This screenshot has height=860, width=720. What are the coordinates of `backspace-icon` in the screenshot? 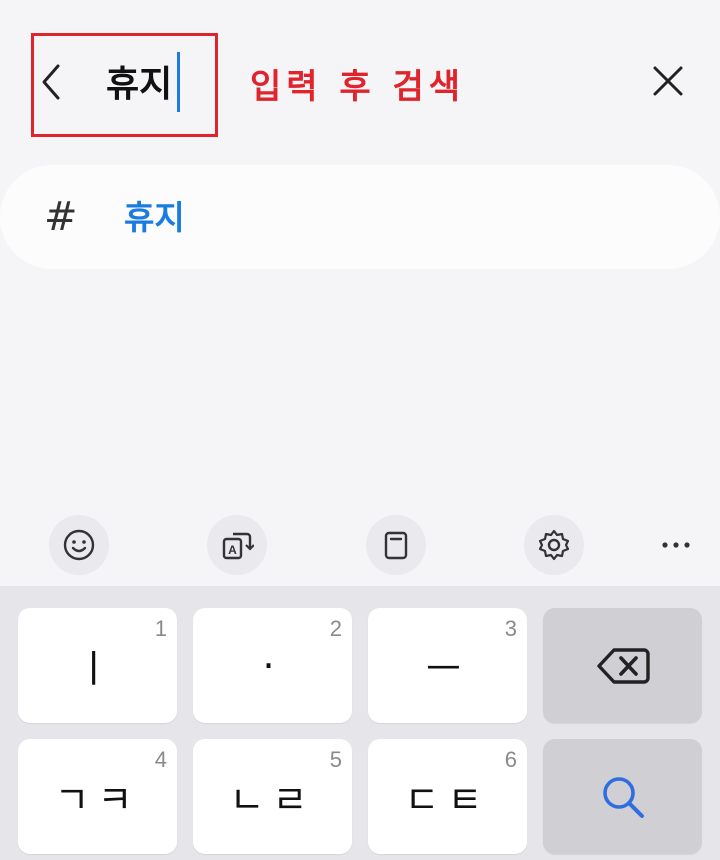 It's located at (623, 665).